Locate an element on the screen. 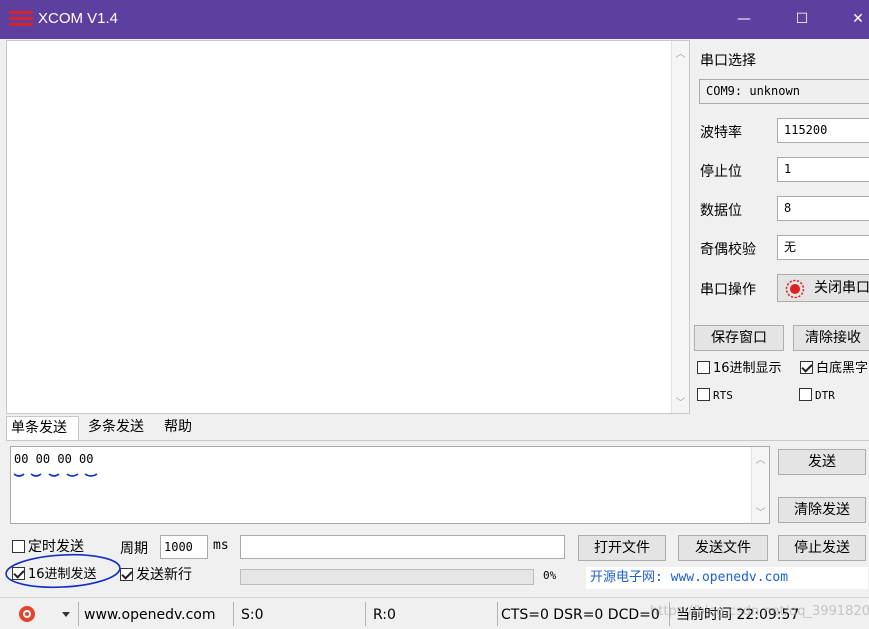 The height and width of the screenshot is (629, 869). send-newline-checkbox: 发送新行 is located at coordinates (156, 575).